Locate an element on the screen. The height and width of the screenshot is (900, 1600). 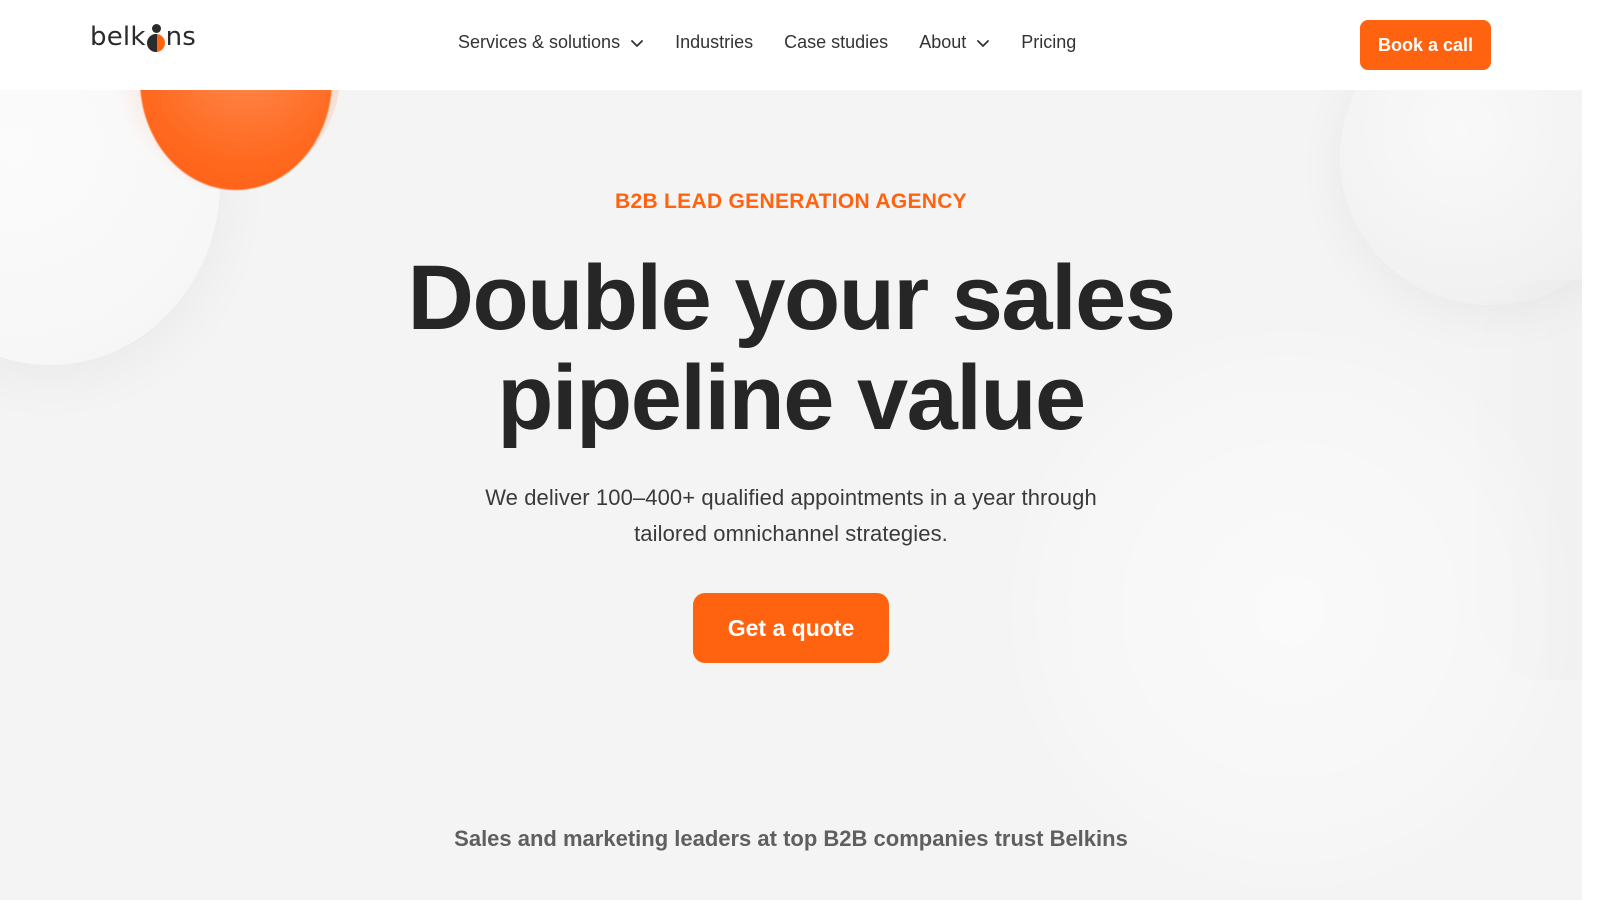
hero-headline-line2: pipeline value is located at coordinates (791, 398).